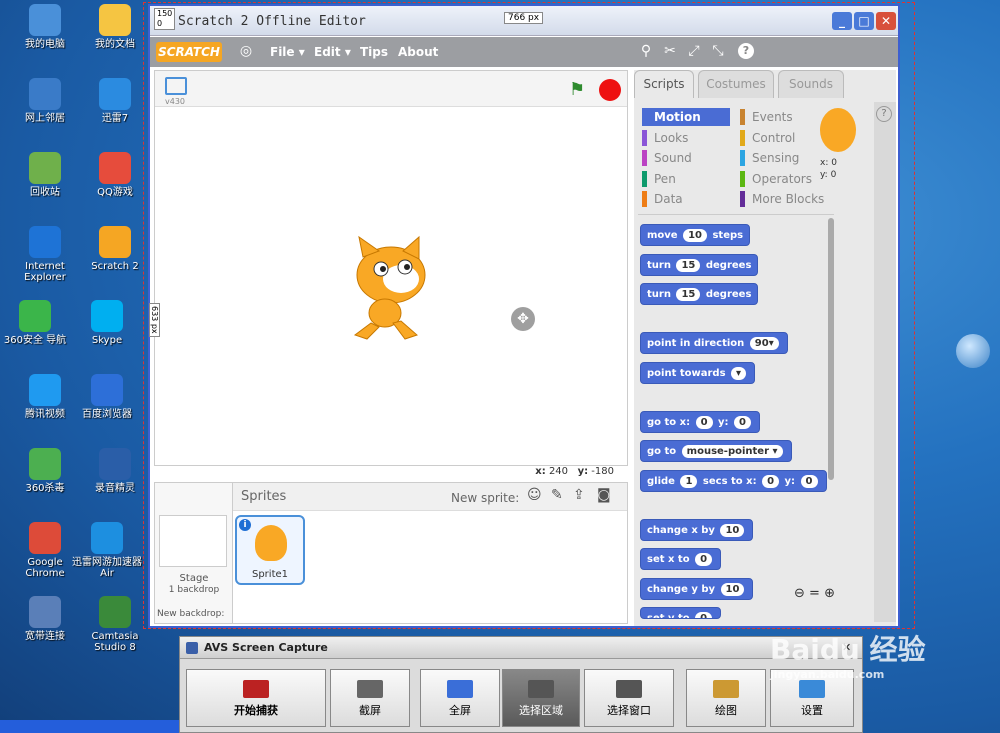 This screenshot has height=733, width=1000. I want to click on desktop-icon: 迅雷7, so click(115, 101).